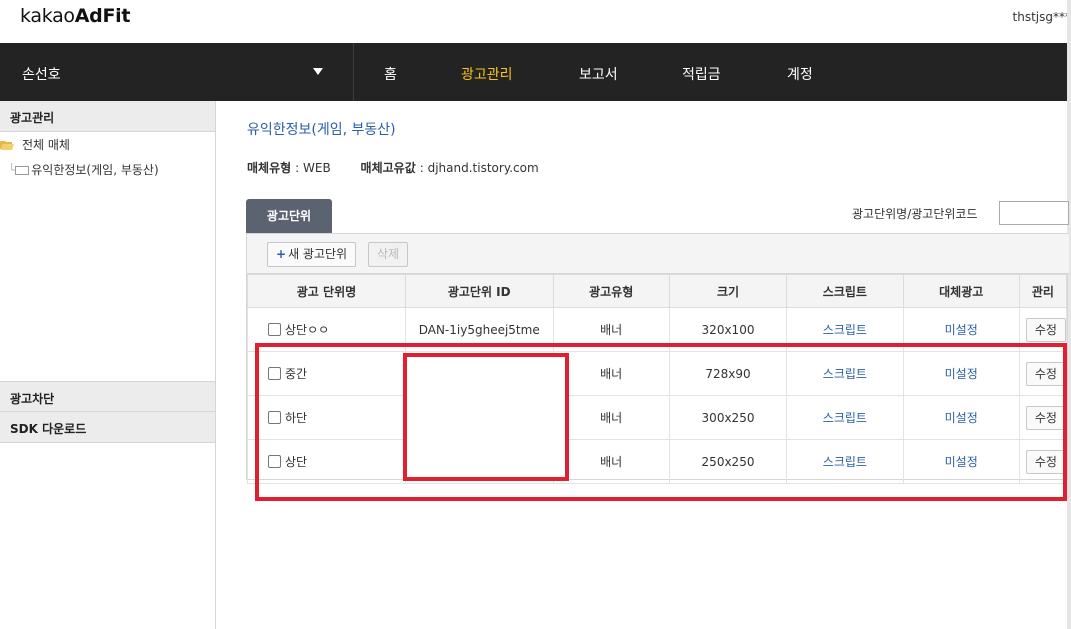 This screenshot has width=1071, height=629. I want to click on nav-report: 보고서, so click(598, 74).